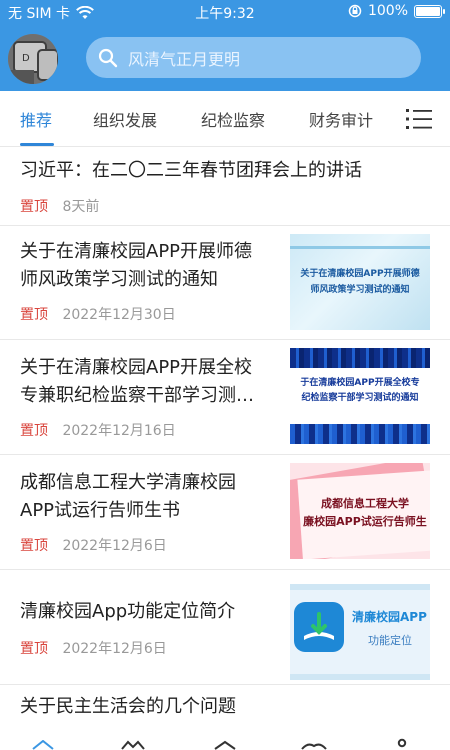 The width and height of the screenshot is (450, 750). Describe the element at coordinates (355, 11) in the screenshot. I see `orientation-lock-icon` at that location.